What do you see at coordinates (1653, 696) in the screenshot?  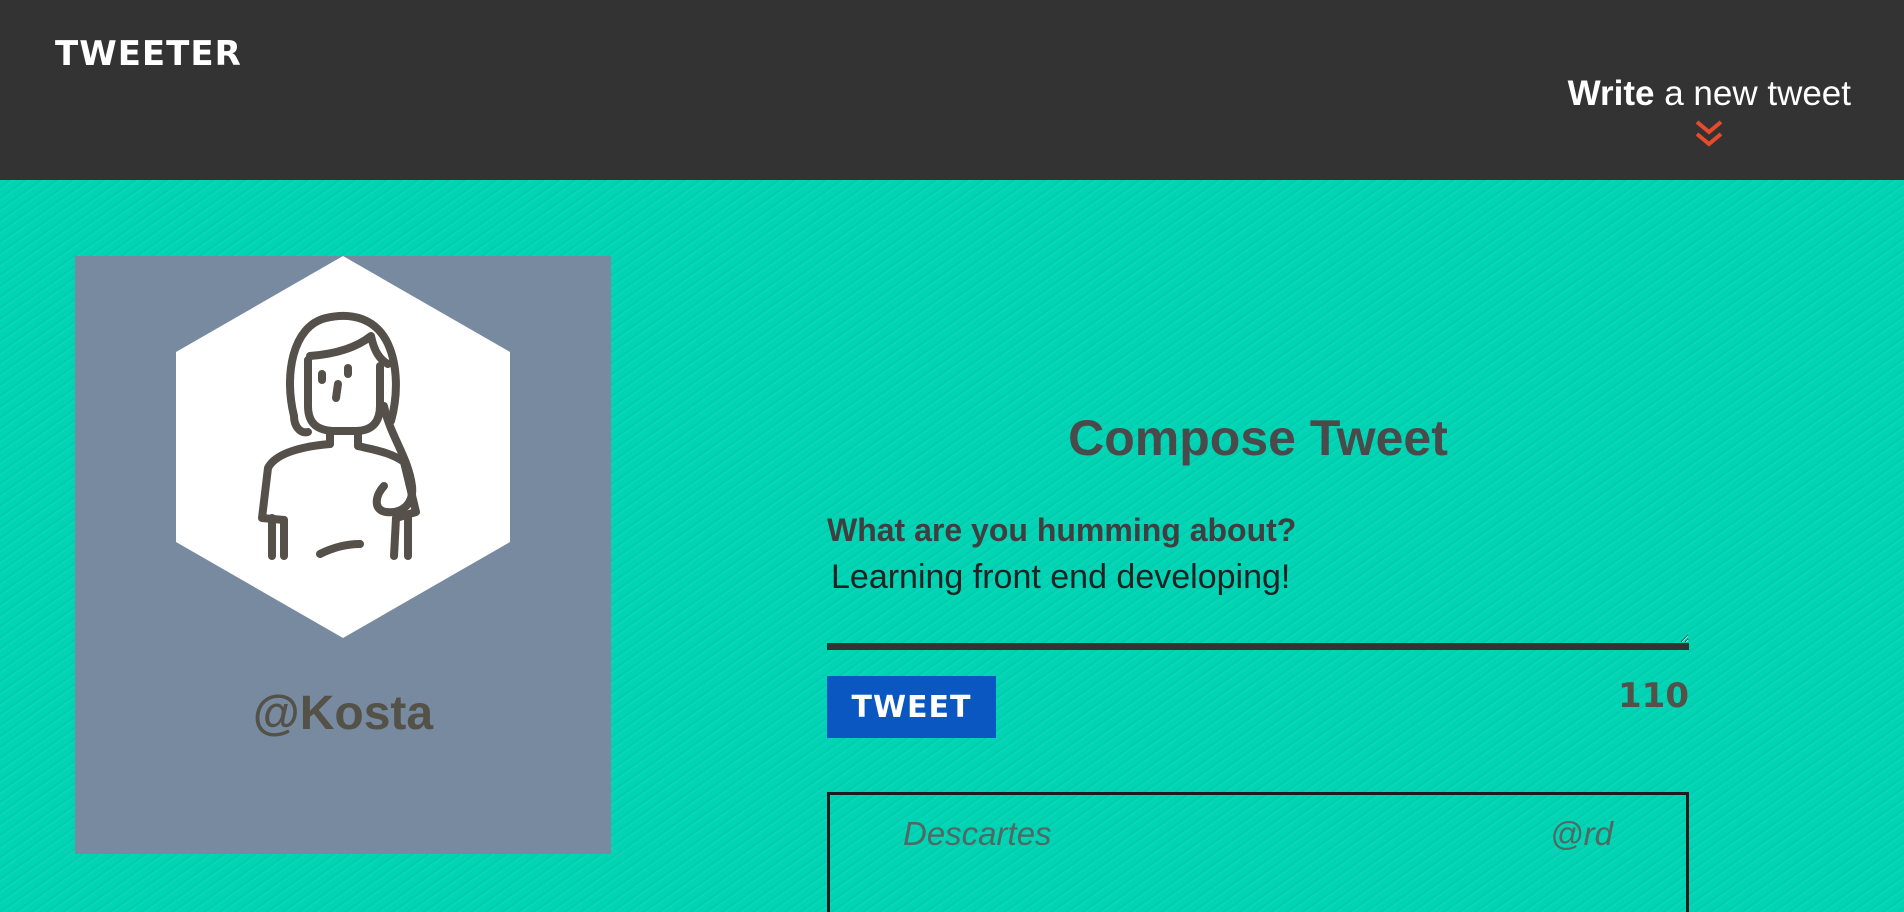 I see `character-counter: 110` at bounding box center [1653, 696].